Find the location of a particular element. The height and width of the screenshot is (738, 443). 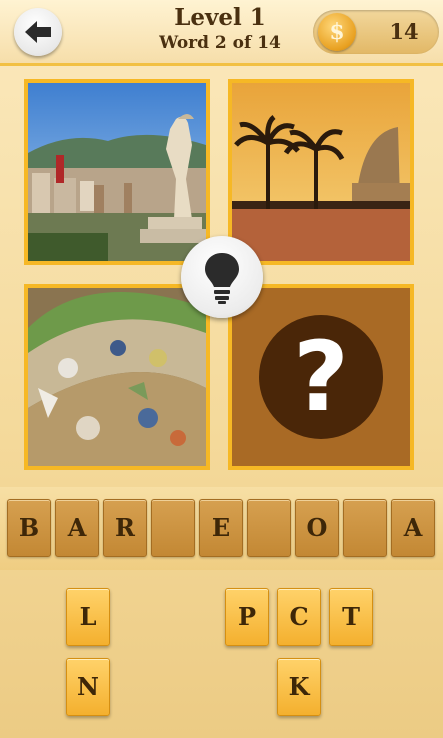

letter-key-p: P is located at coordinates (247, 617).